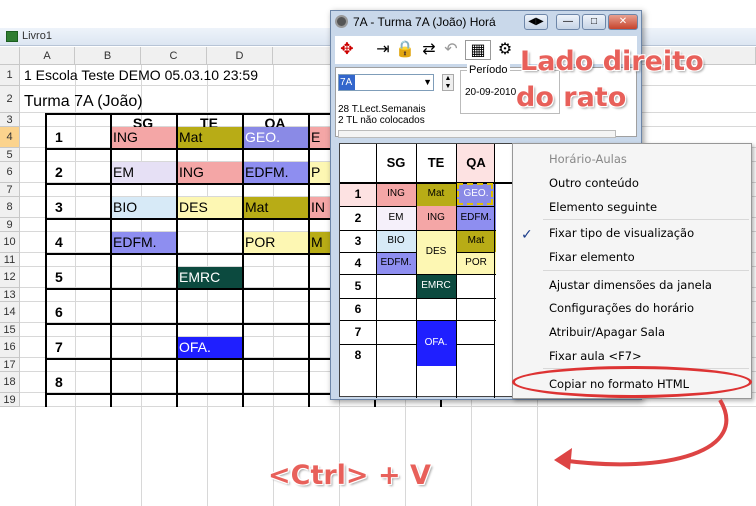 Image resolution: width=756 pixels, height=506 pixels. I want to click on column-header-d: D, so click(240, 56).